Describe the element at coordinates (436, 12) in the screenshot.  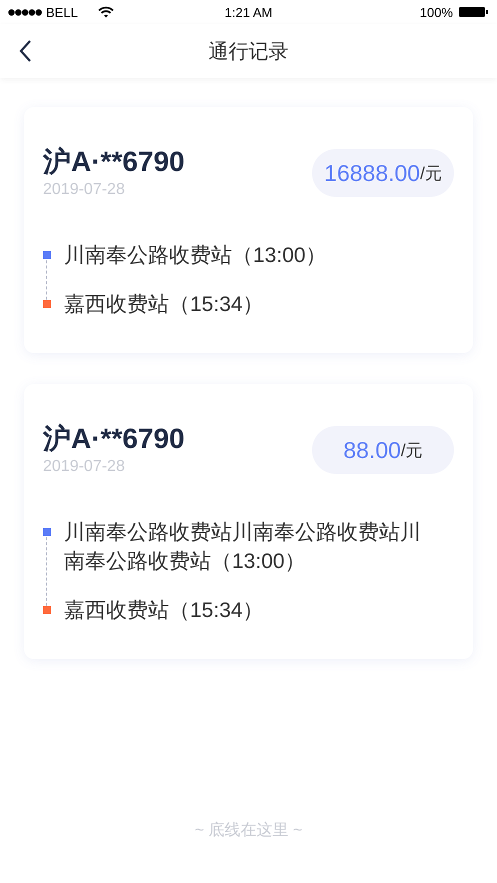
I see `battery-percent: 100%` at that location.